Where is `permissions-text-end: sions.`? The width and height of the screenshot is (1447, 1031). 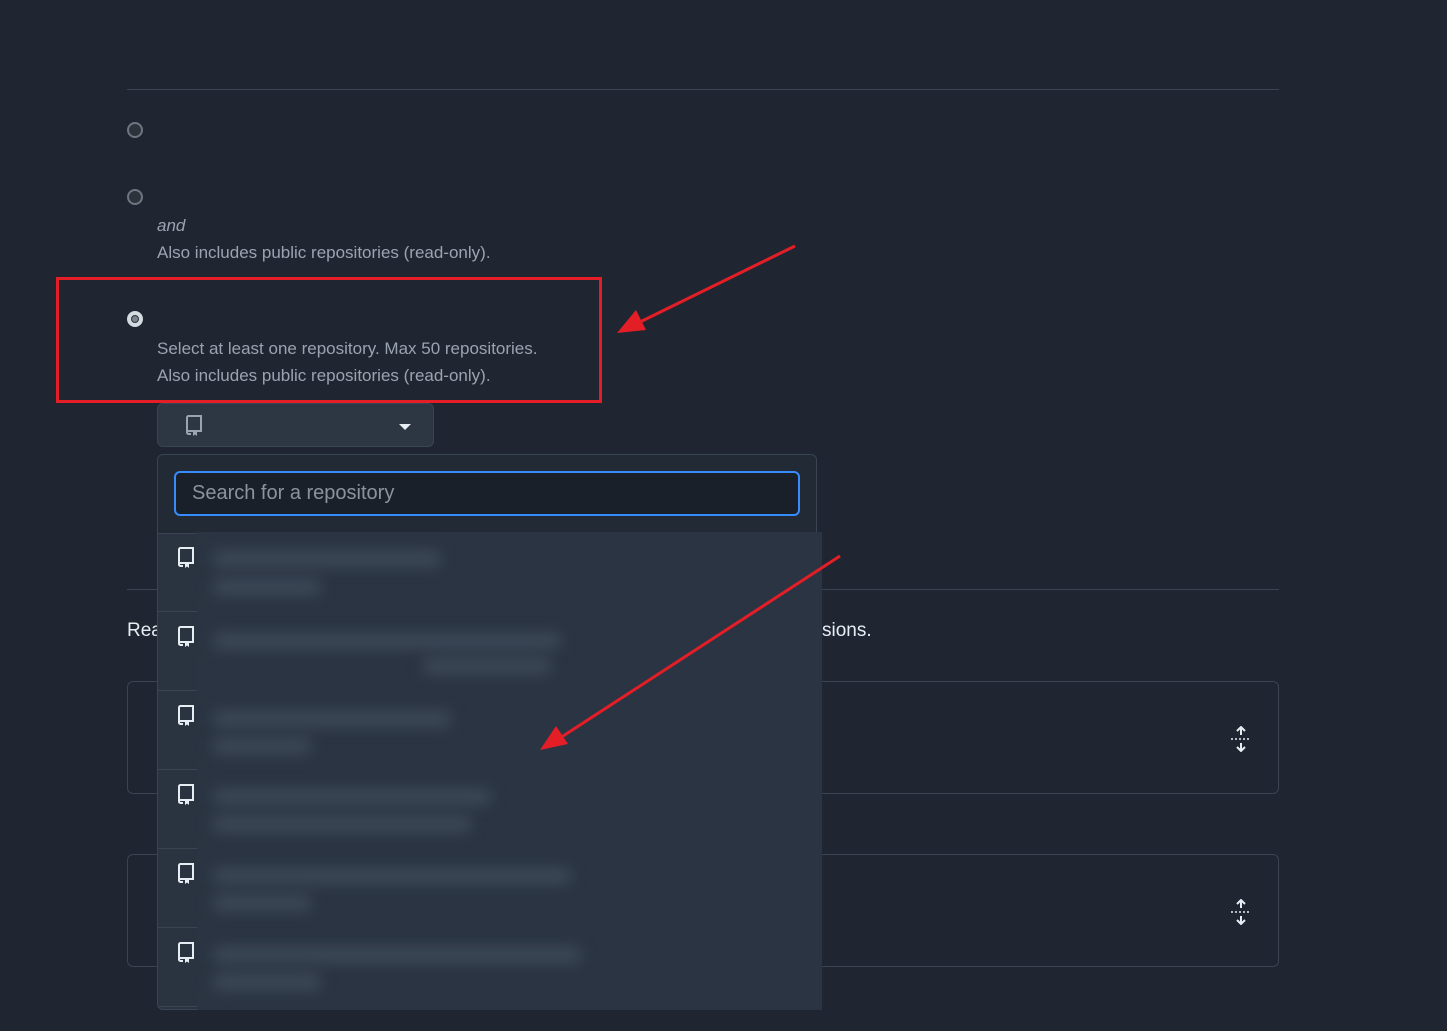 permissions-text-end: sions. is located at coordinates (847, 630).